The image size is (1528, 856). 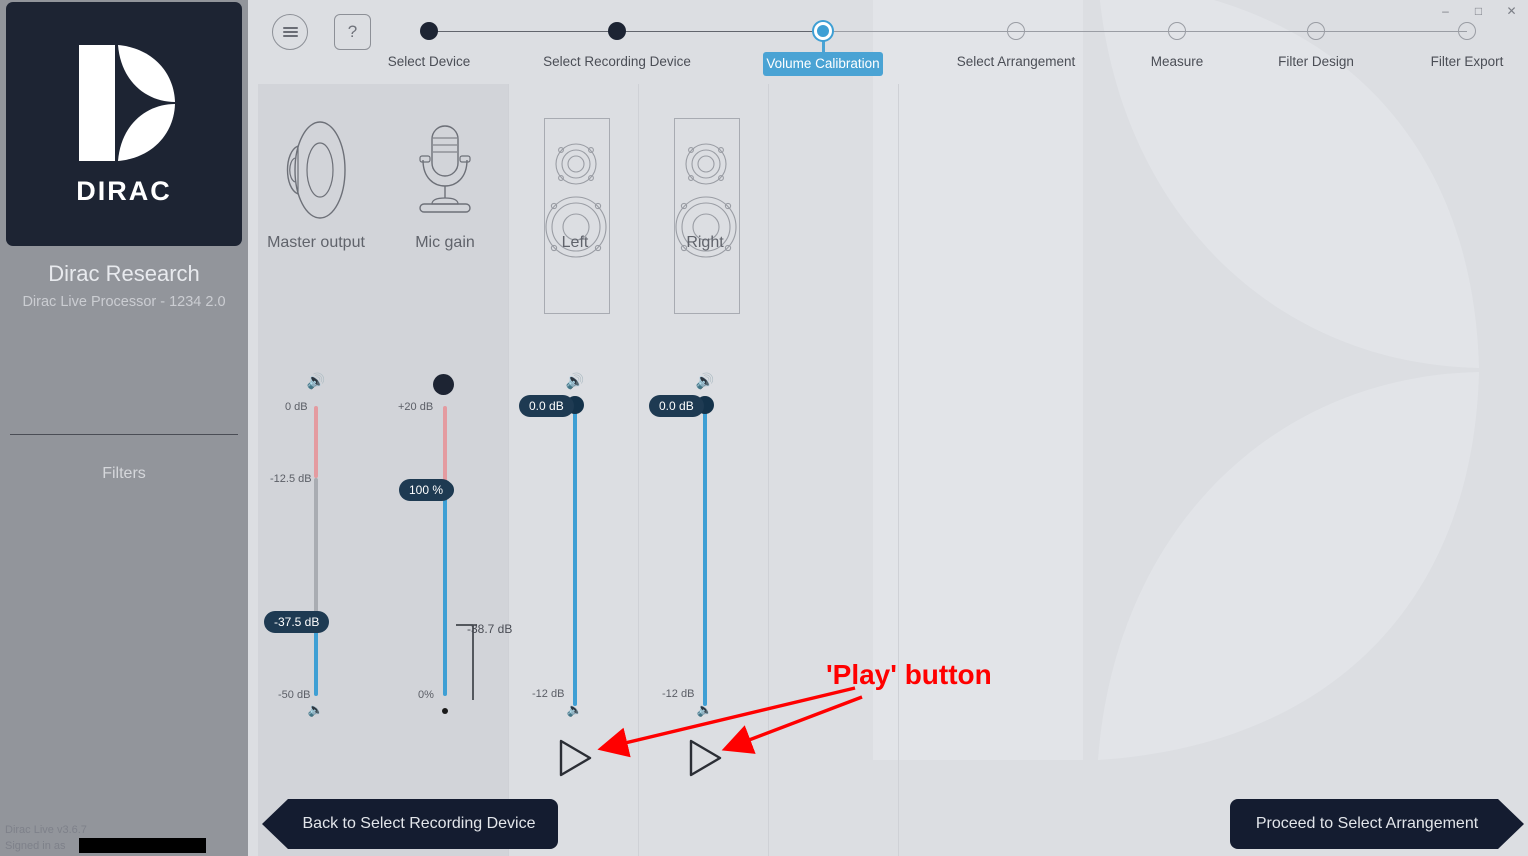 What do you see at coordinates (909, 674) in the screenshot?
I see `annotation-label: 'Play' button` at bounding box center [909, 674].